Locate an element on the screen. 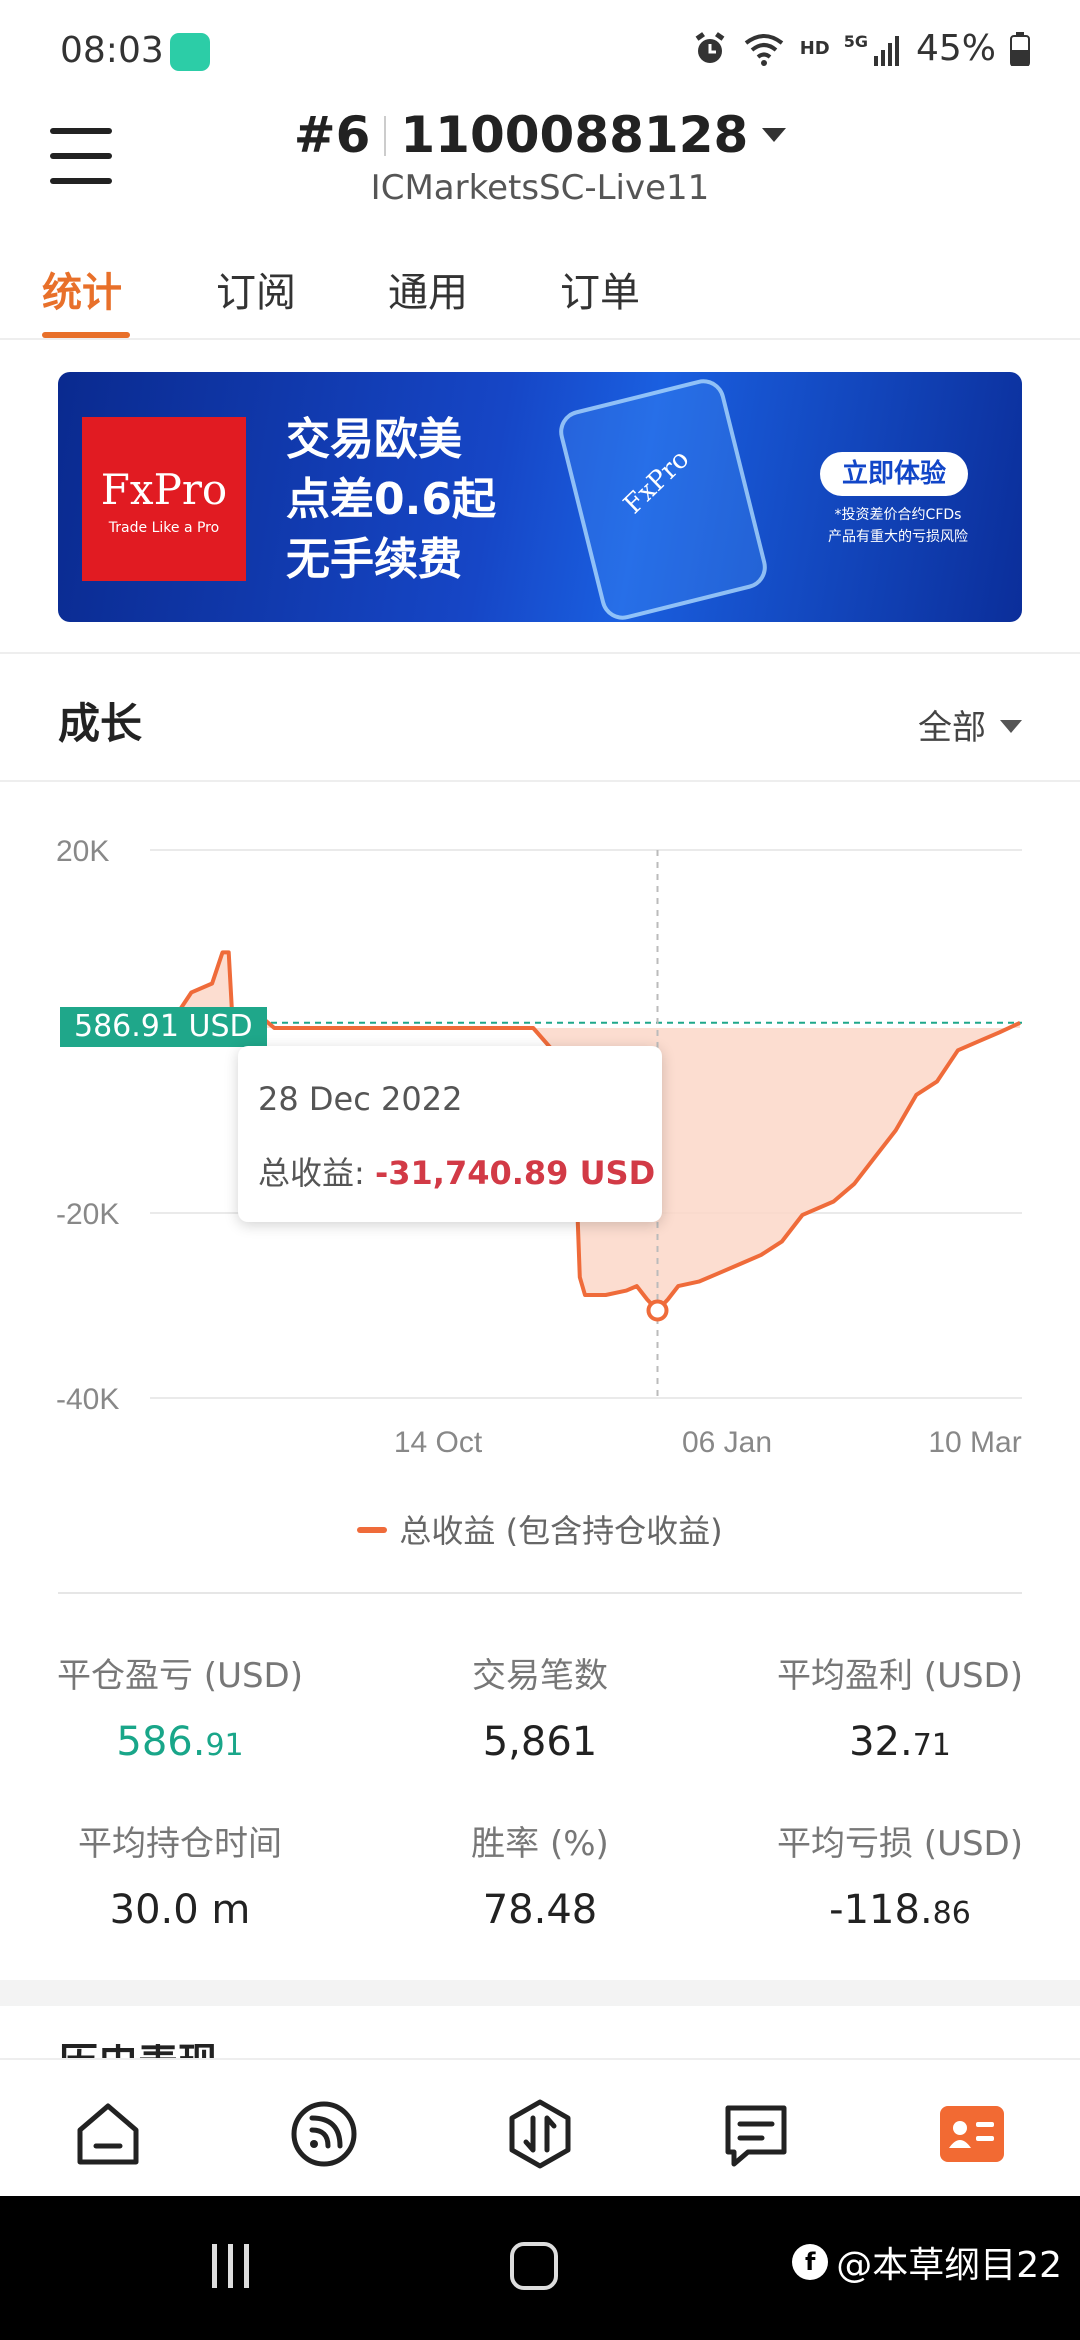 The width and height of the screenshot is (1080, 2340). stat-avg-hold-time: 平均持仓时间 30.0 m is located at coordinates (180, 1874).